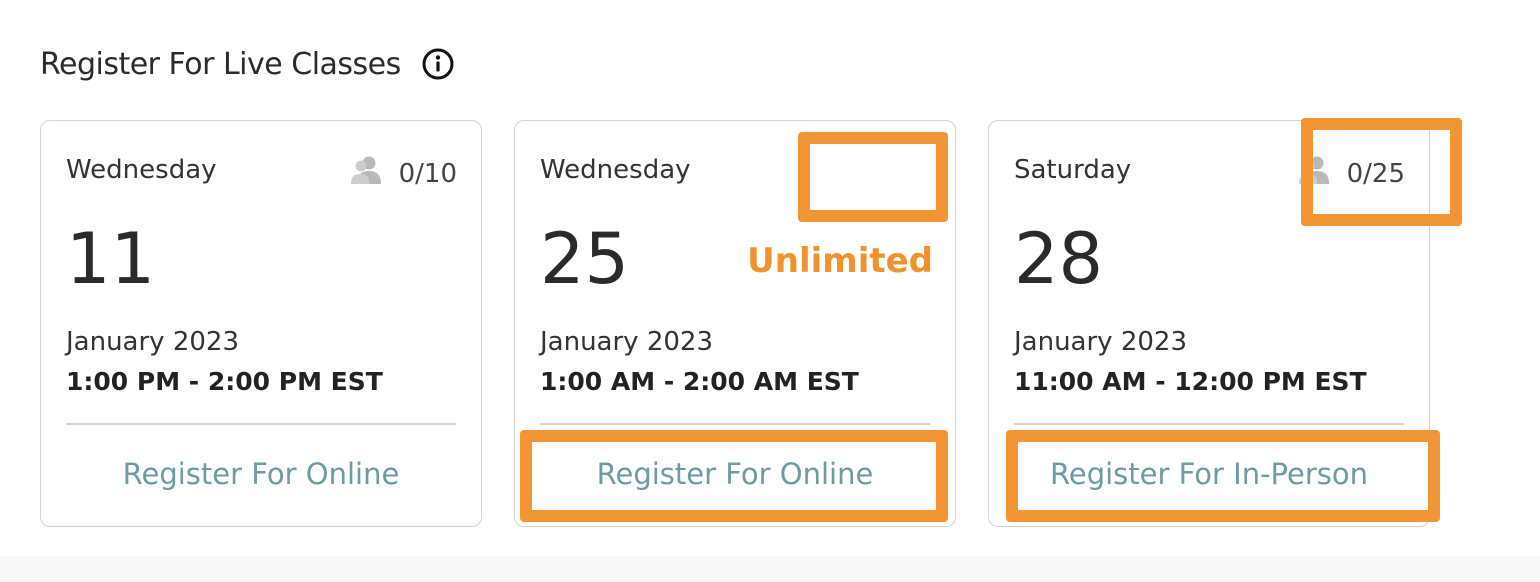 Image resolution: width=1540 pixels, height=582 pixels. What do you see at coordinates (1190, 381) in the screenshot?
I see `class-time: 11:00 AM - 12:00 PM EST` at bounding box center [1190, 381].